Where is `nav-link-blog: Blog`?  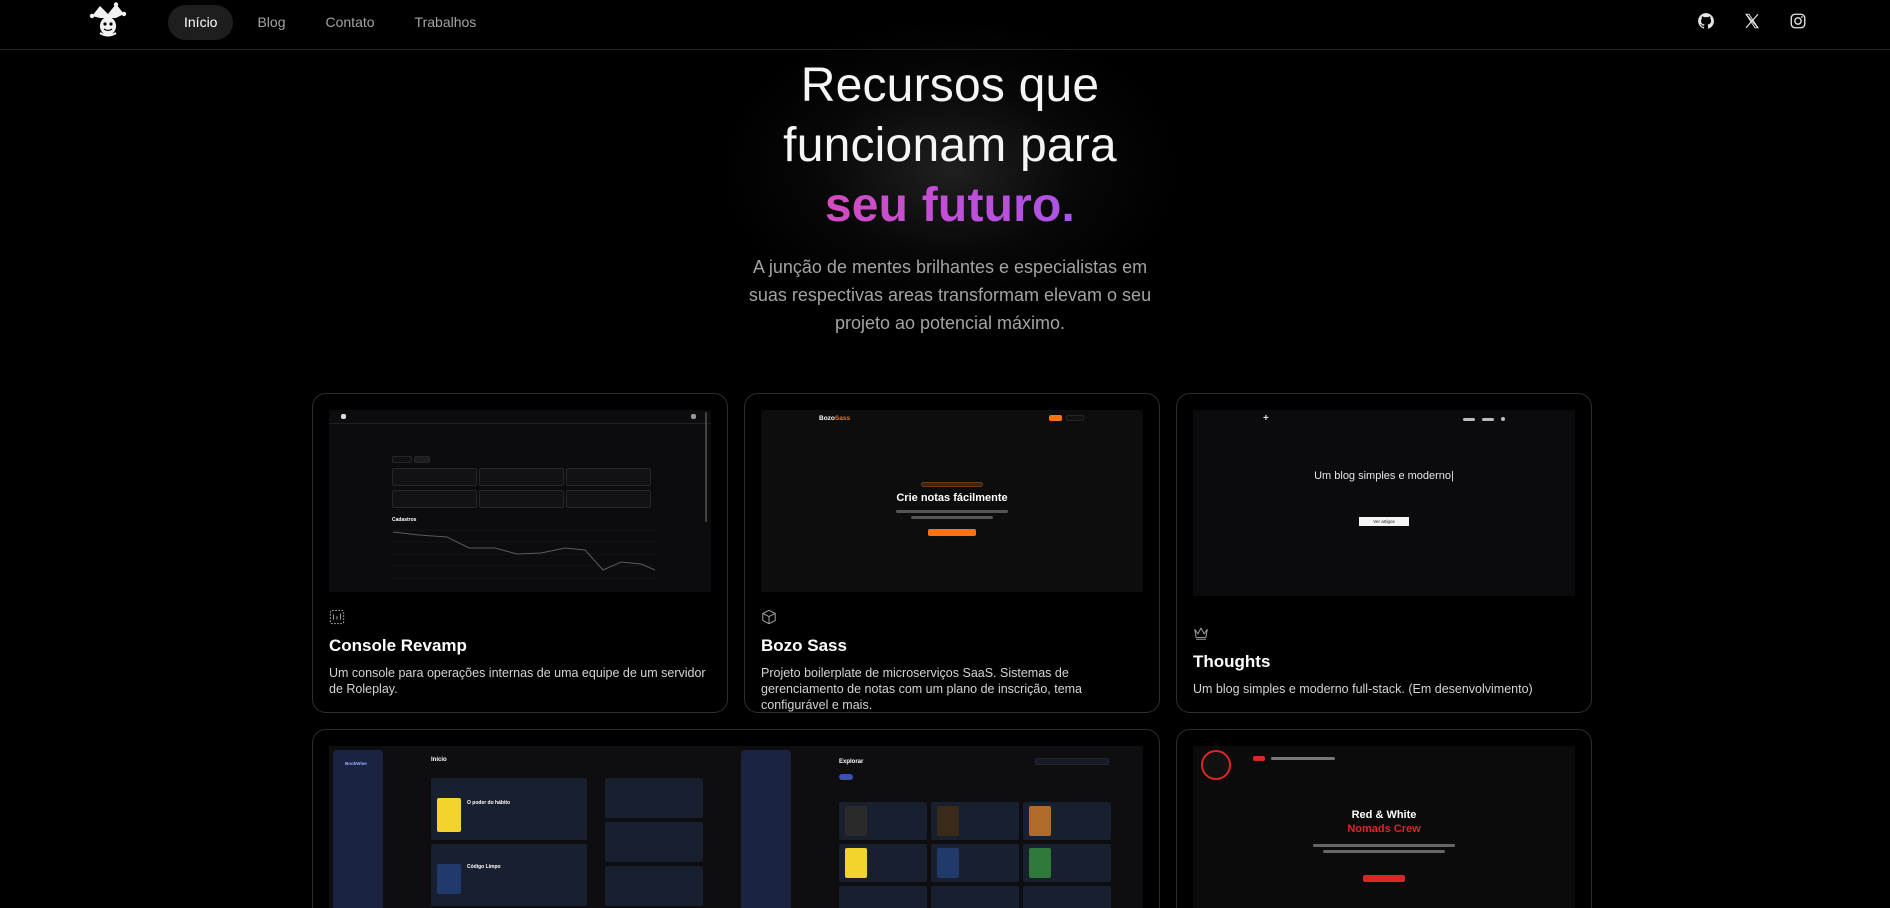
nav-link-blog: Blog is located at coordinates (271, 22).